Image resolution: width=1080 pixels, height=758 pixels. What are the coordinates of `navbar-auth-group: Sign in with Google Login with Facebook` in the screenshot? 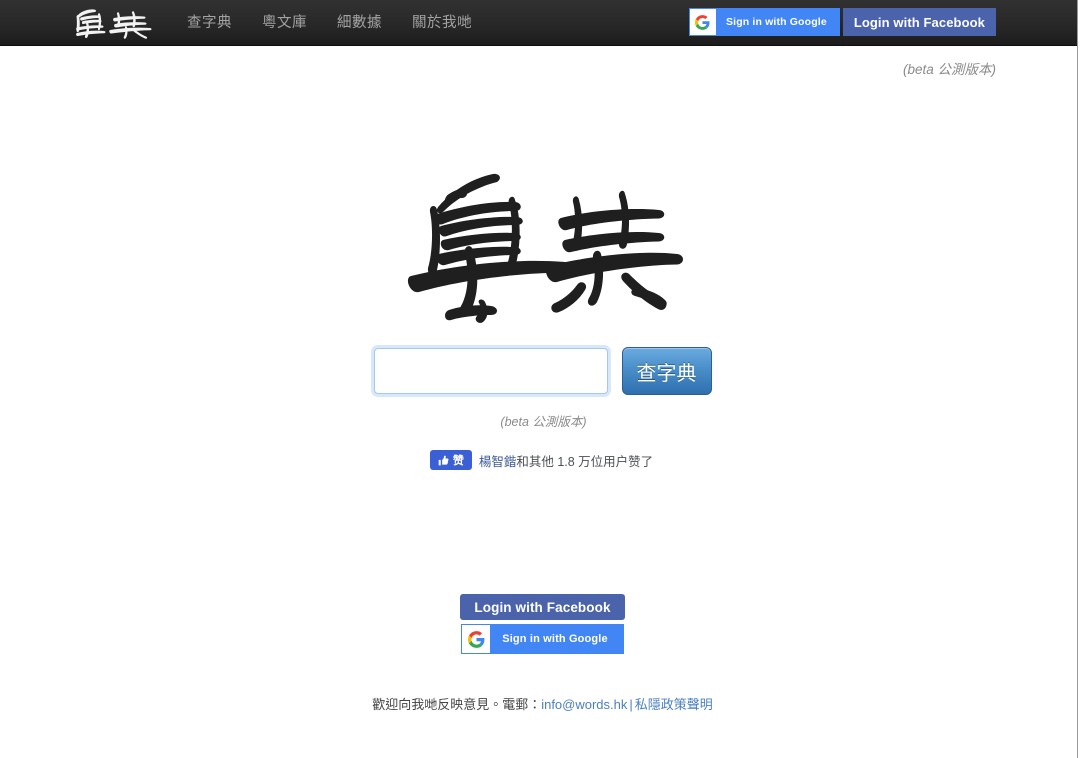 It's located at (842, 22).